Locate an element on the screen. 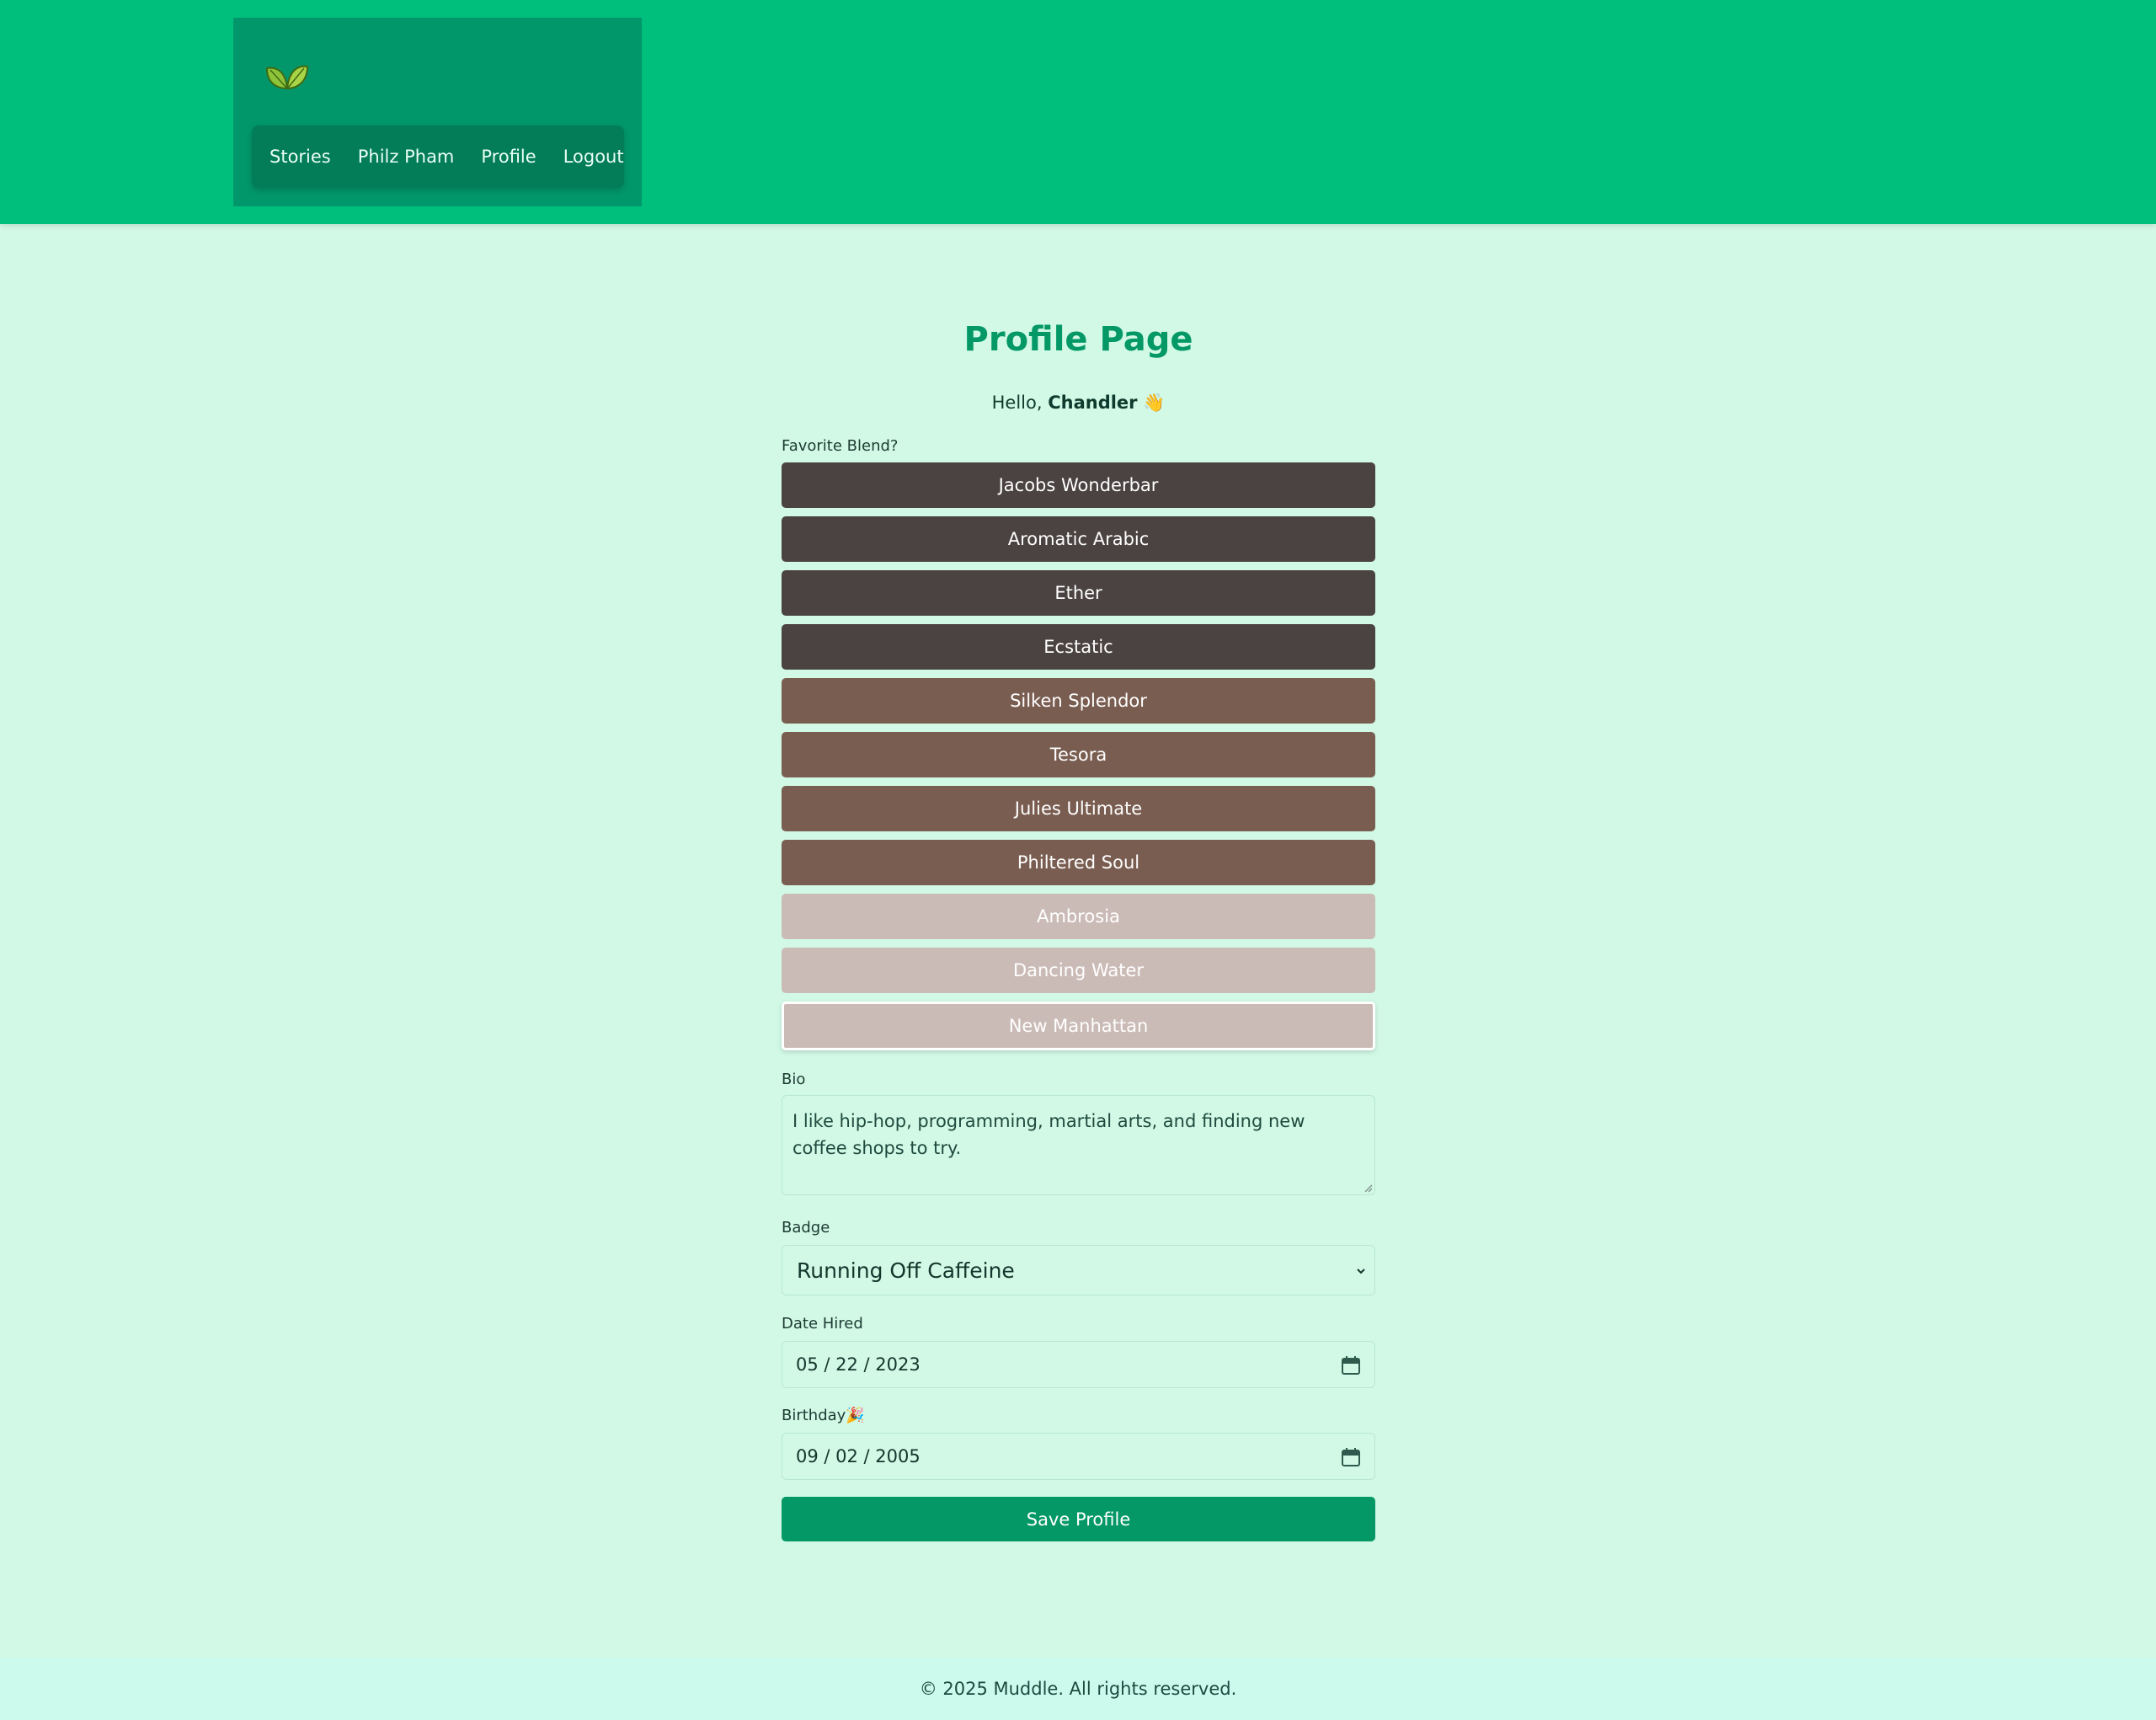 This screenshot has height=1720, width=2156. blend-option-dancing-water: Dancing Water is located at coordinates (1078, 970).